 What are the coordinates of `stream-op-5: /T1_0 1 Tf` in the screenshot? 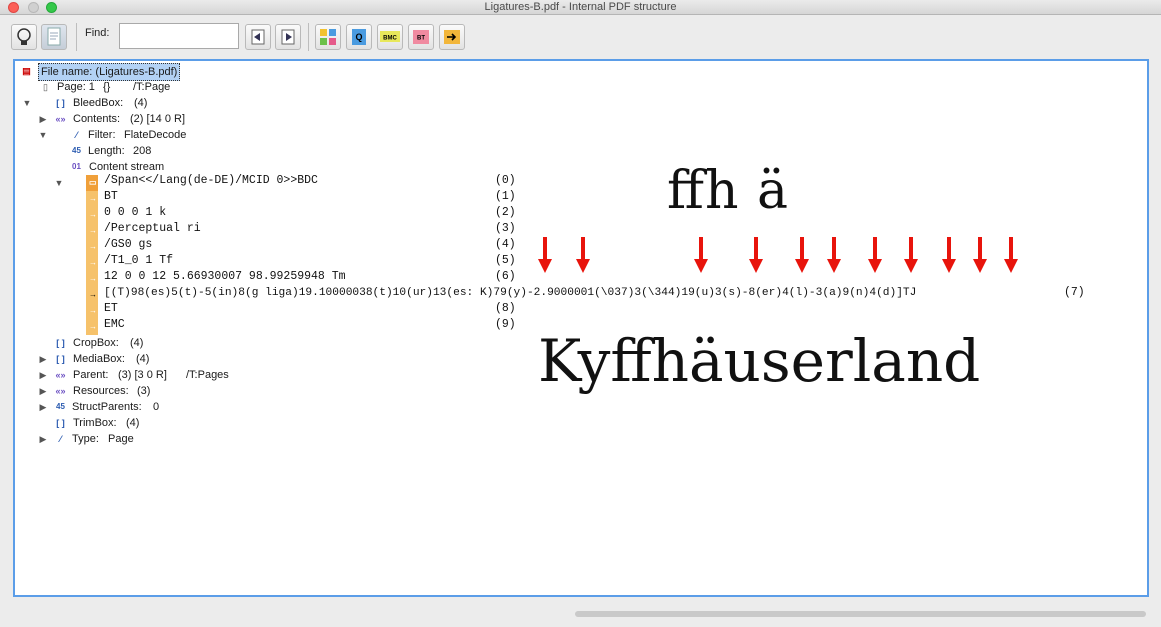 It's located at (138, 261).